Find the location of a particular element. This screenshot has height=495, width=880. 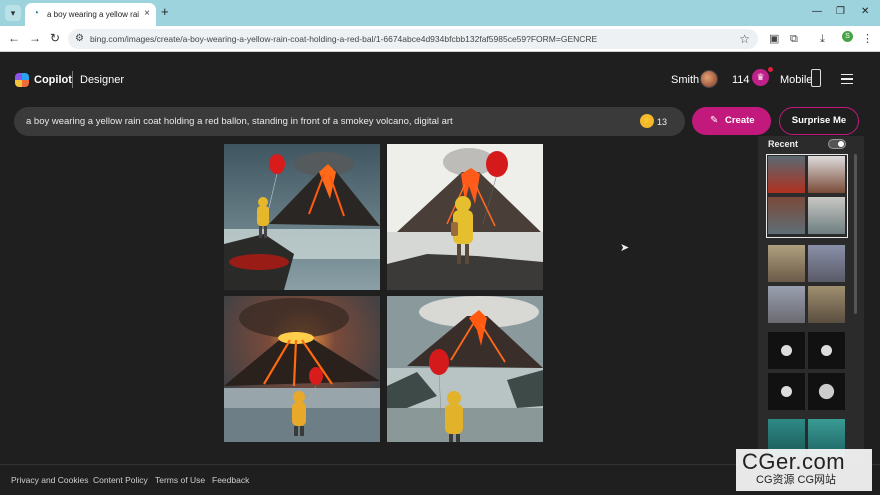

watermark-main: CGer.com is located at coordinates (794, 461).